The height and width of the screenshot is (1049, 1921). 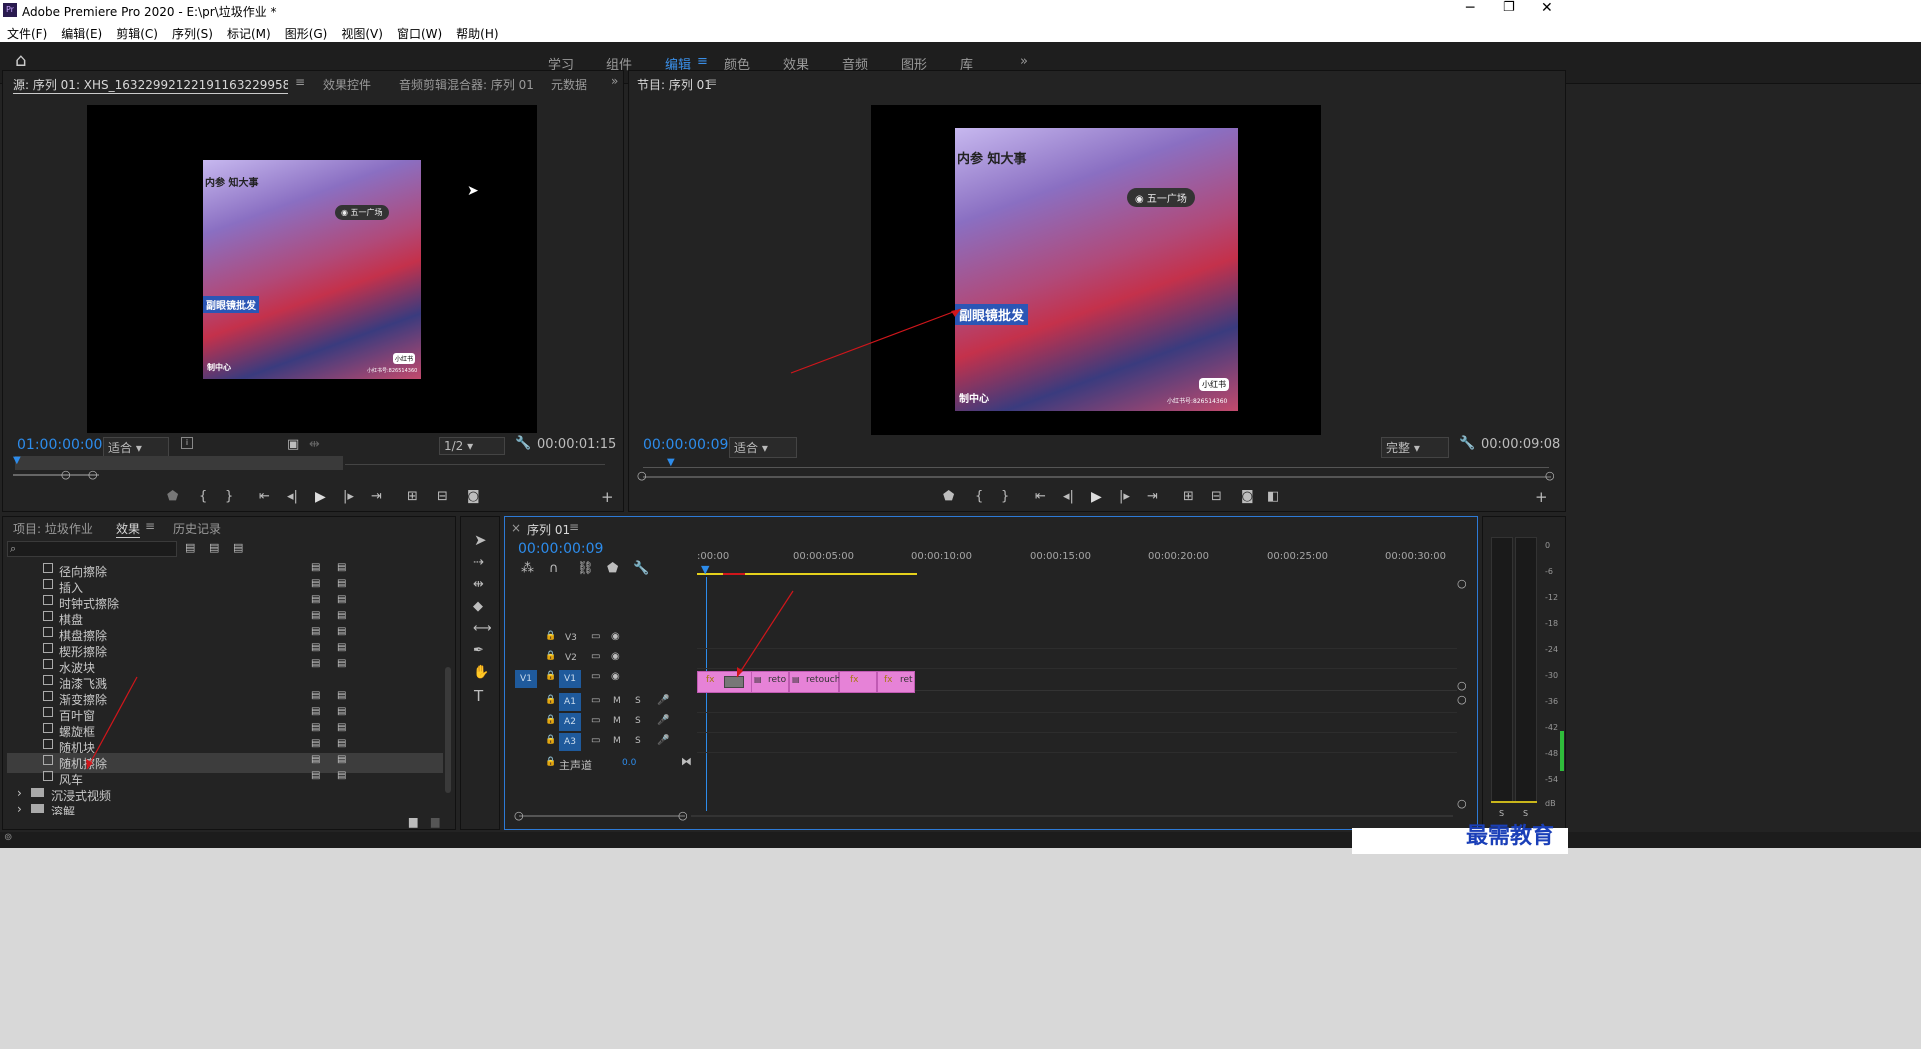 I want to click on program-zoom-handle-right: ○, so click(x=1550, y=475).